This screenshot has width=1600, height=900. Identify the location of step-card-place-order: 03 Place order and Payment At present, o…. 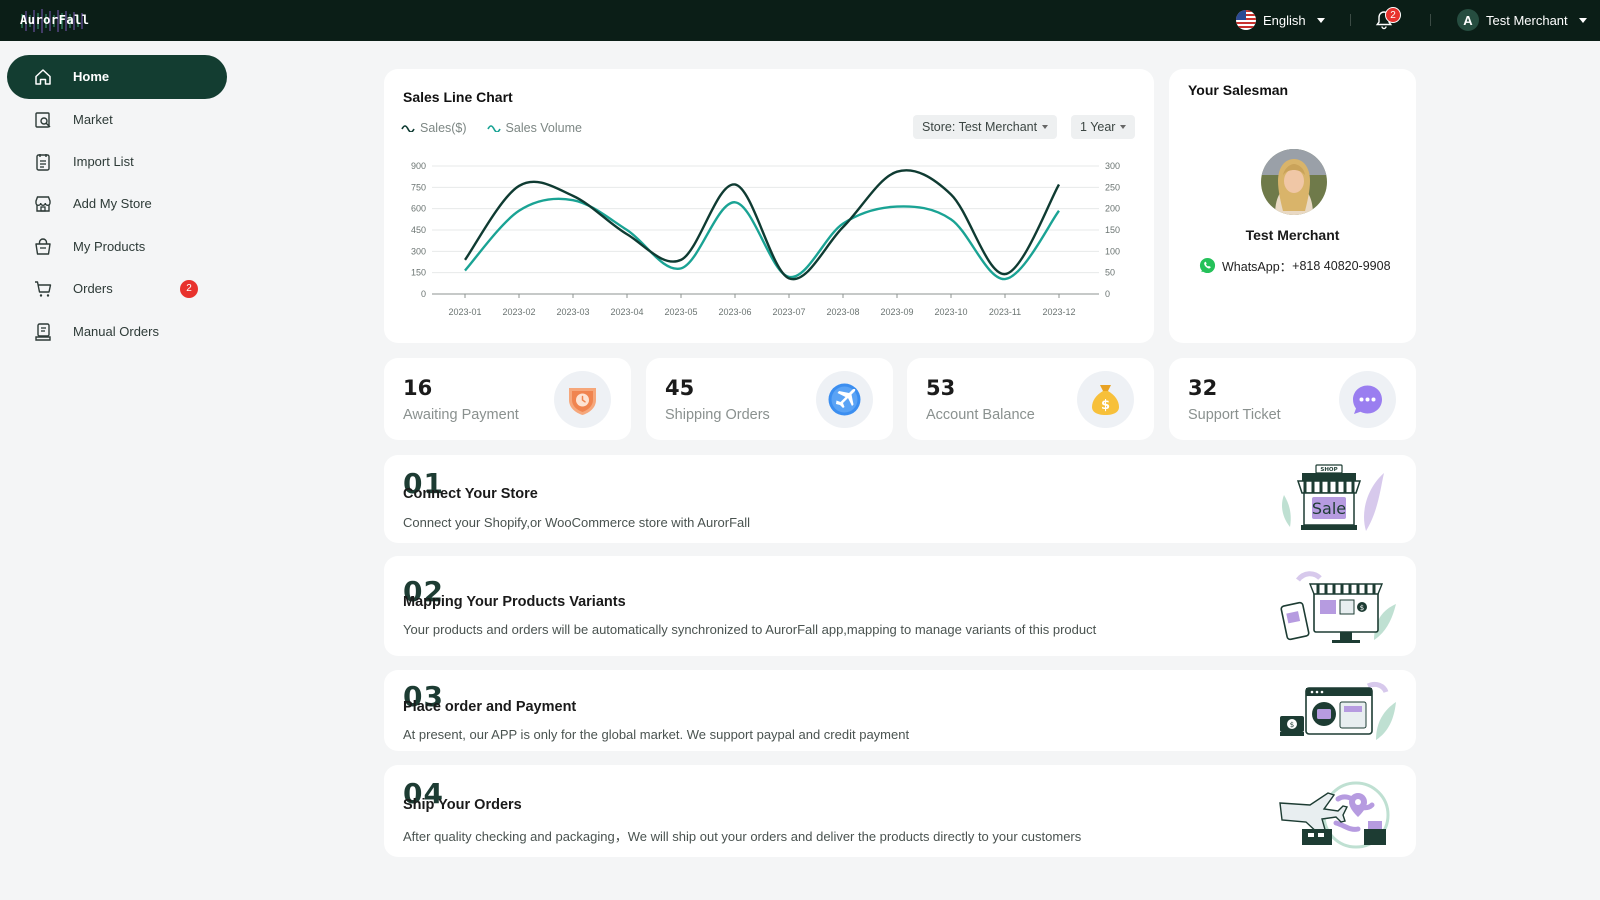
(900, 710).